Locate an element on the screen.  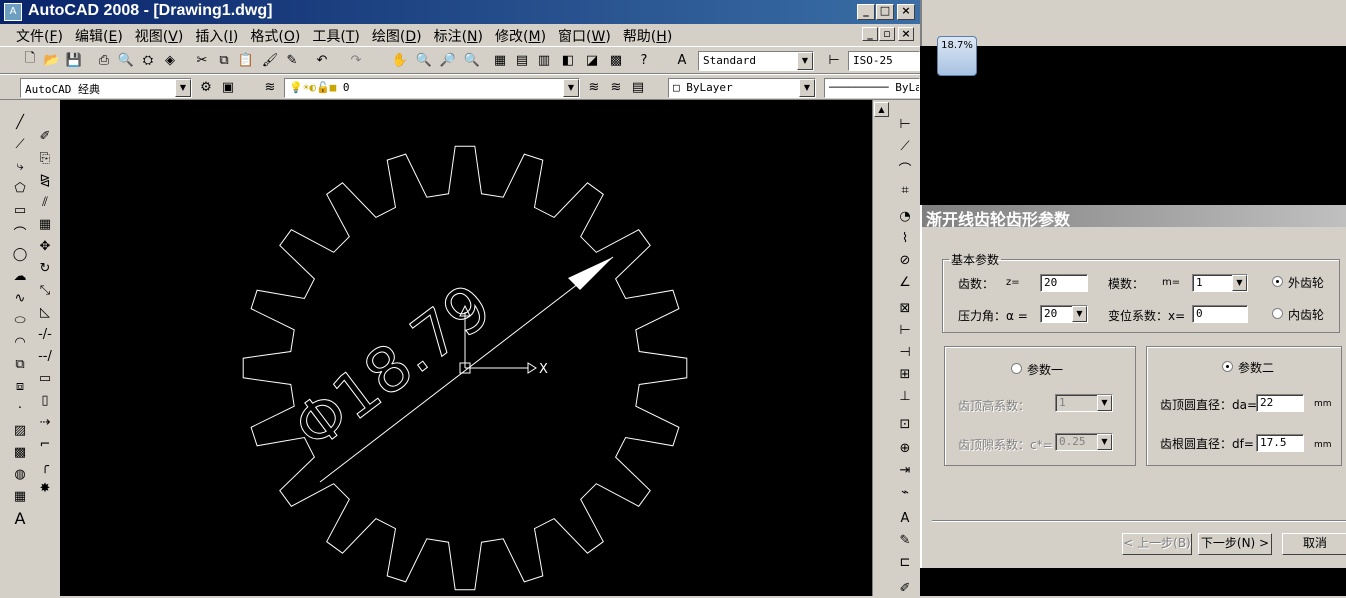
text-style-icon: A is located at coordinates (682, 60).